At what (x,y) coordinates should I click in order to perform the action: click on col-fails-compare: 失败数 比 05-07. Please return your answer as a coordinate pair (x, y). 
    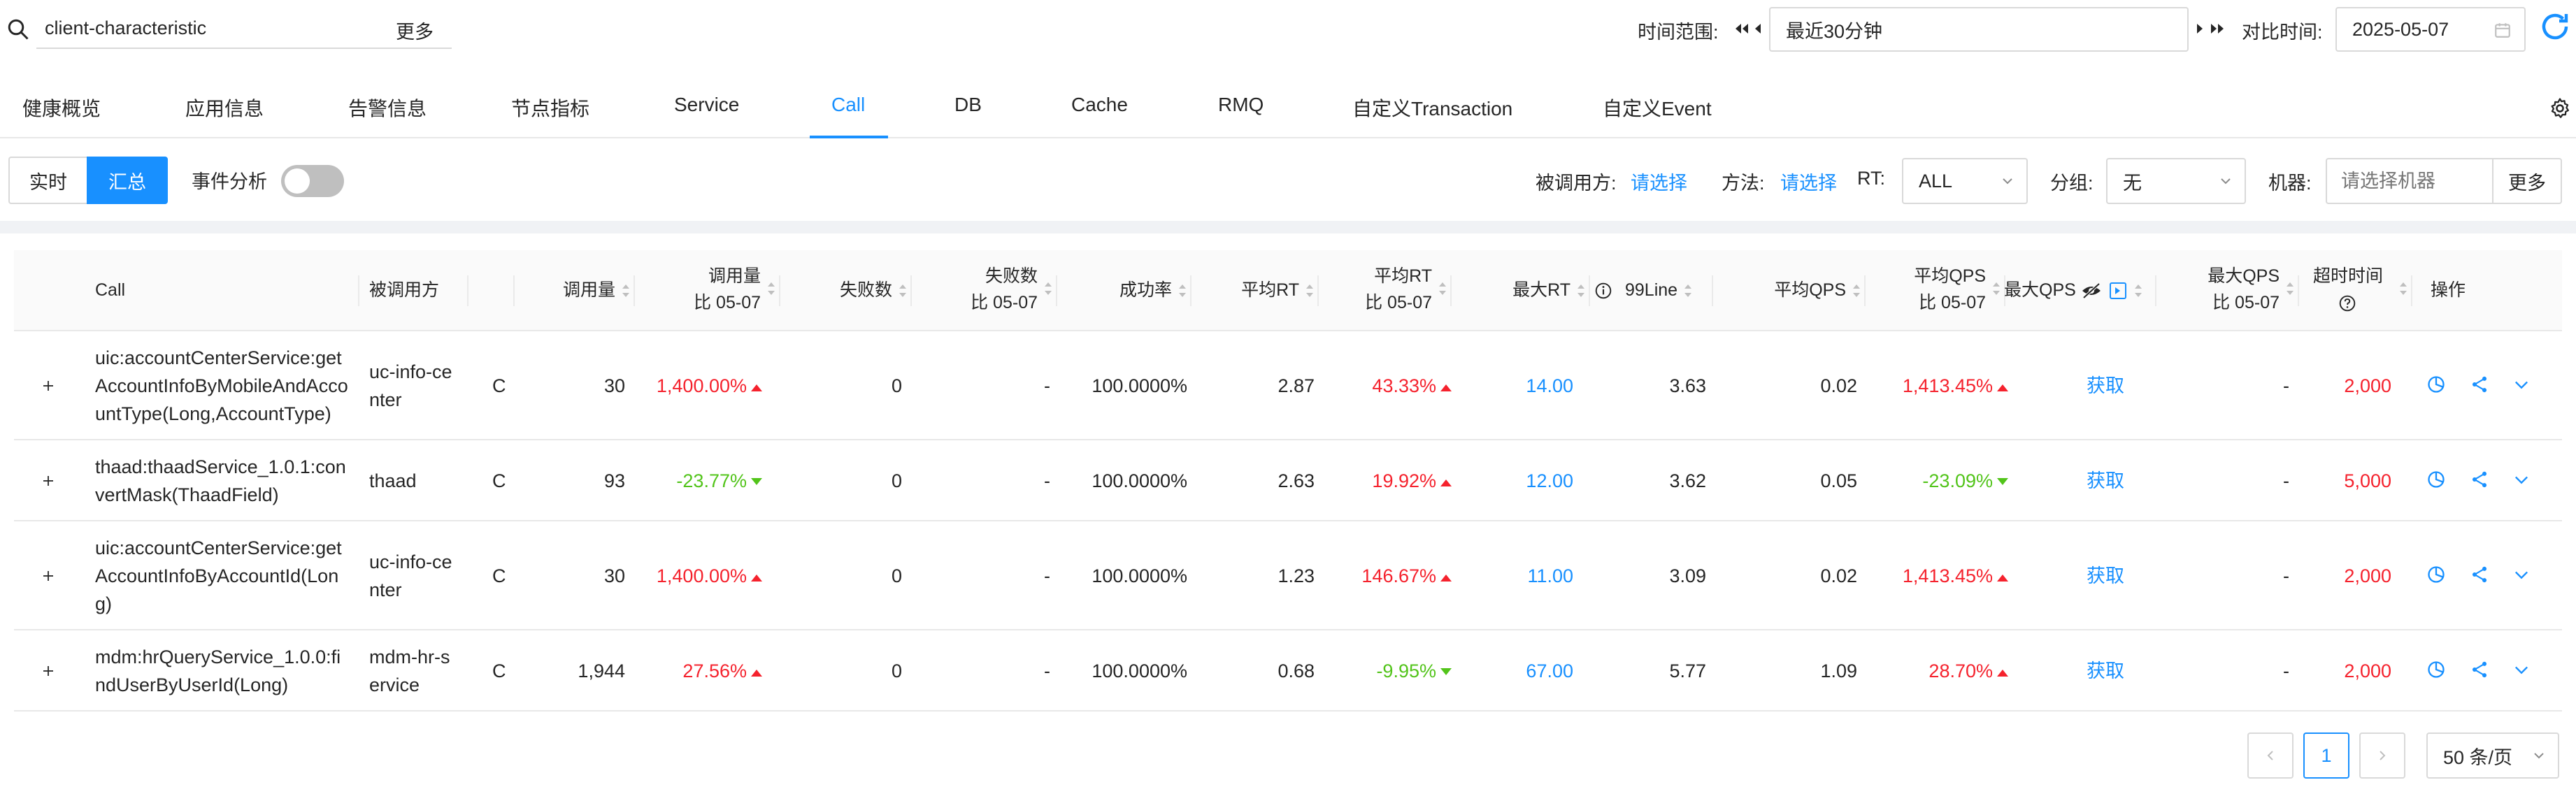
    Looking at the image, I should click on (984, 289).